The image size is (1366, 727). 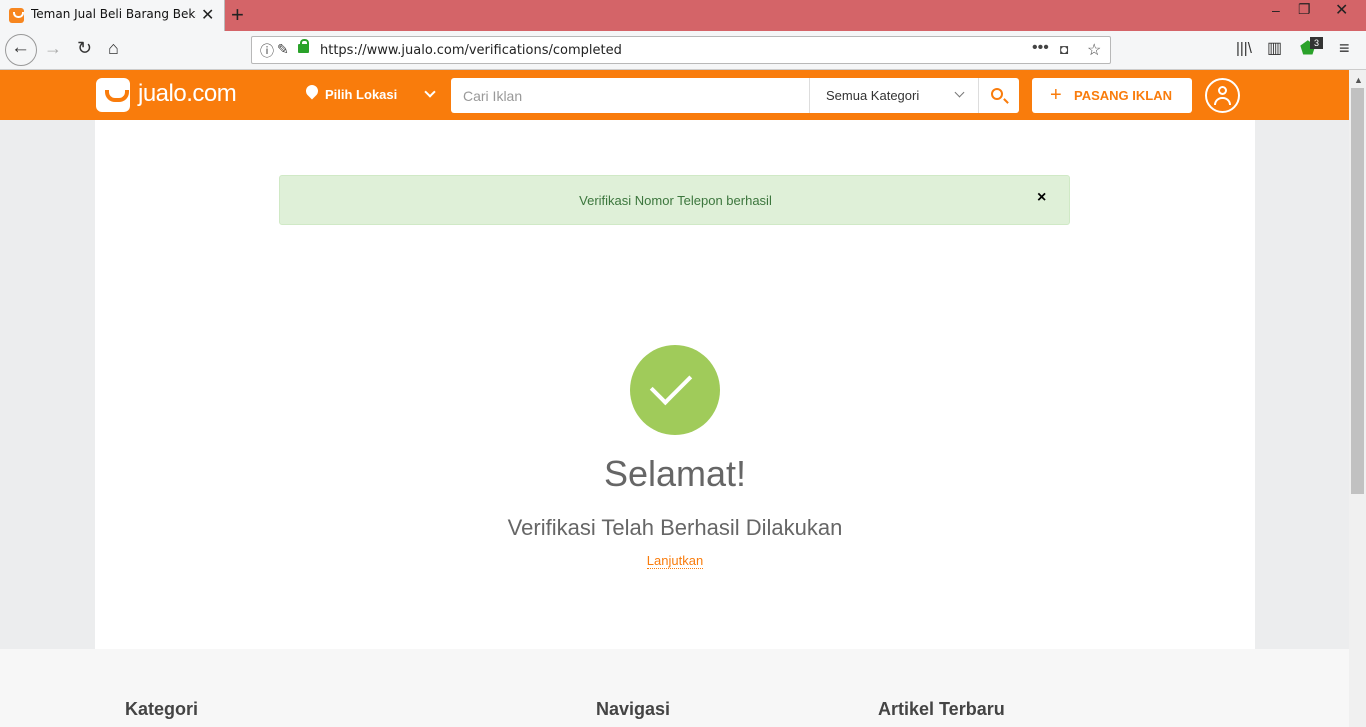 What do you see at coordinates (633, 709) in the screenshot?
I see `footer-heading-navigasi: Navigasi` at bounding box center [633, 709].